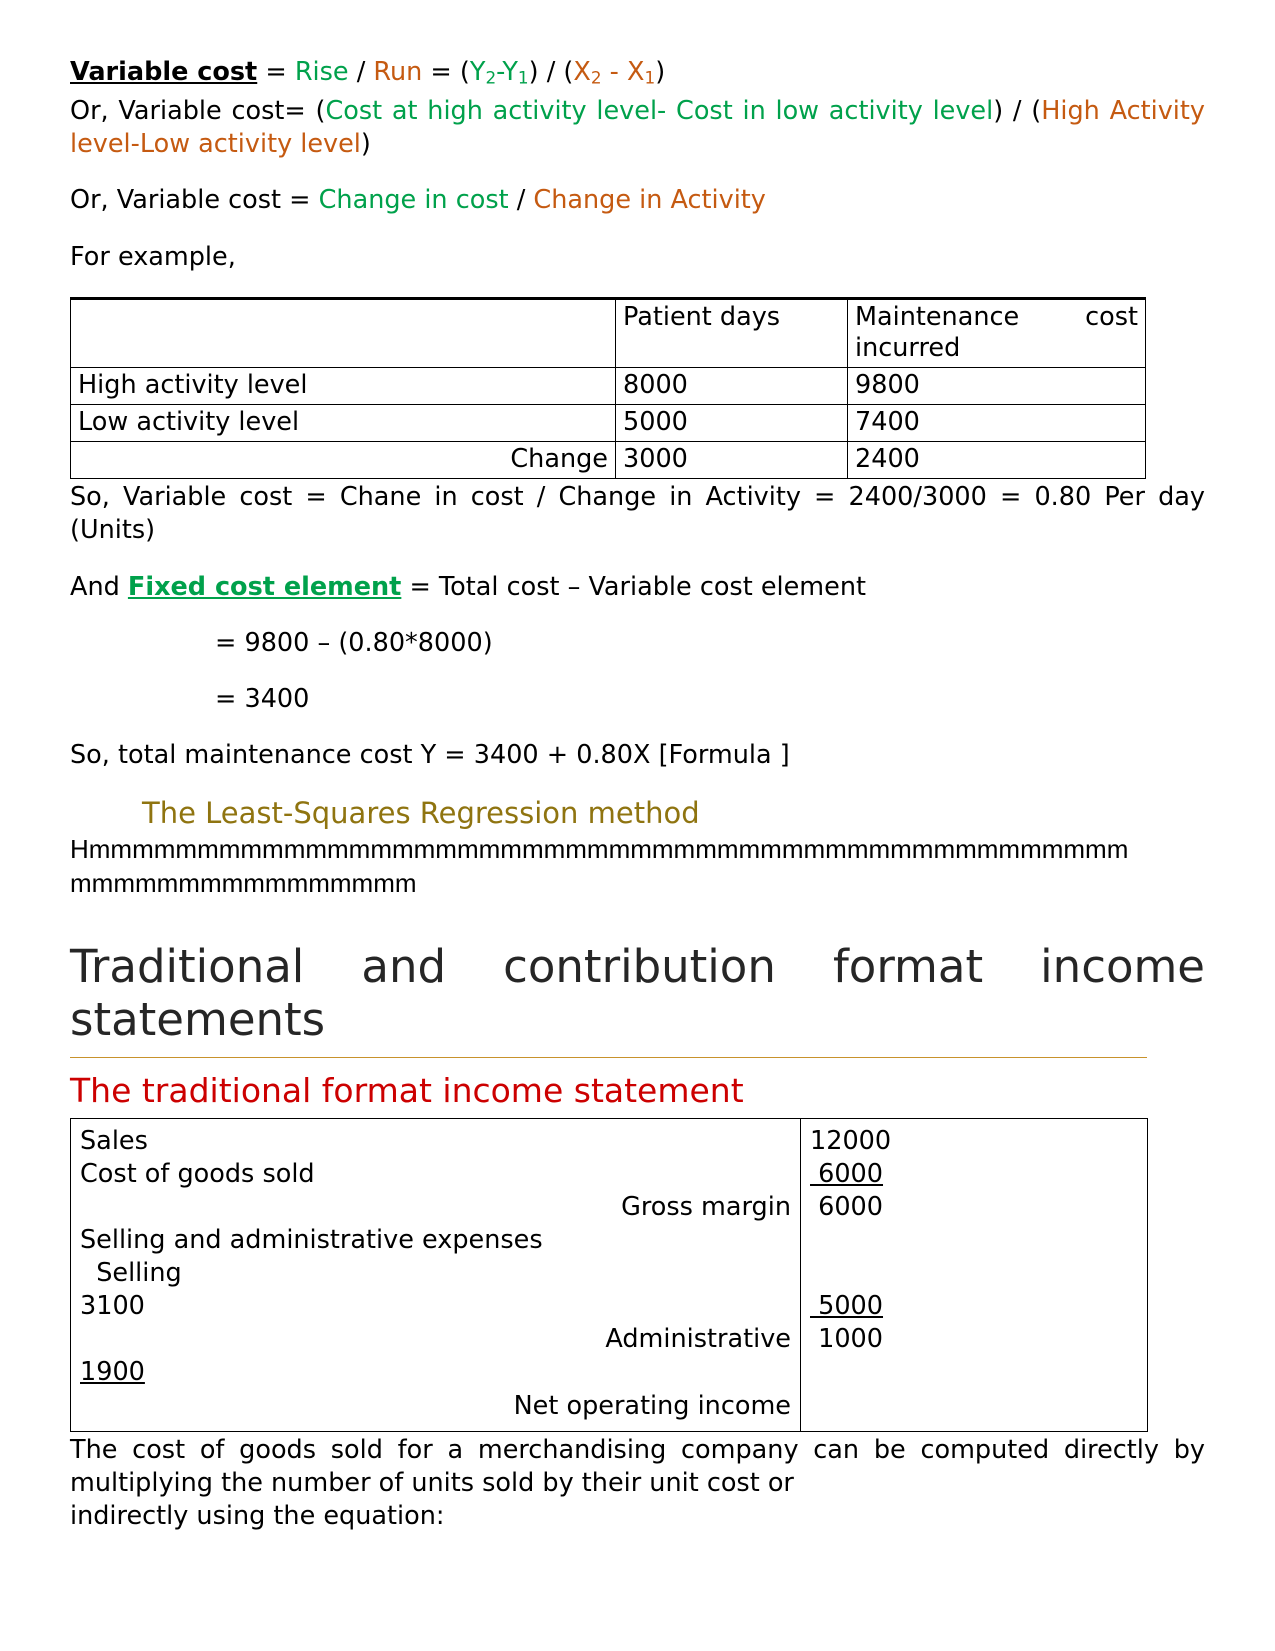 This screenshot has height=1651, width=1275. I want to click on value-administrative: 1000, so click(847, 1339).